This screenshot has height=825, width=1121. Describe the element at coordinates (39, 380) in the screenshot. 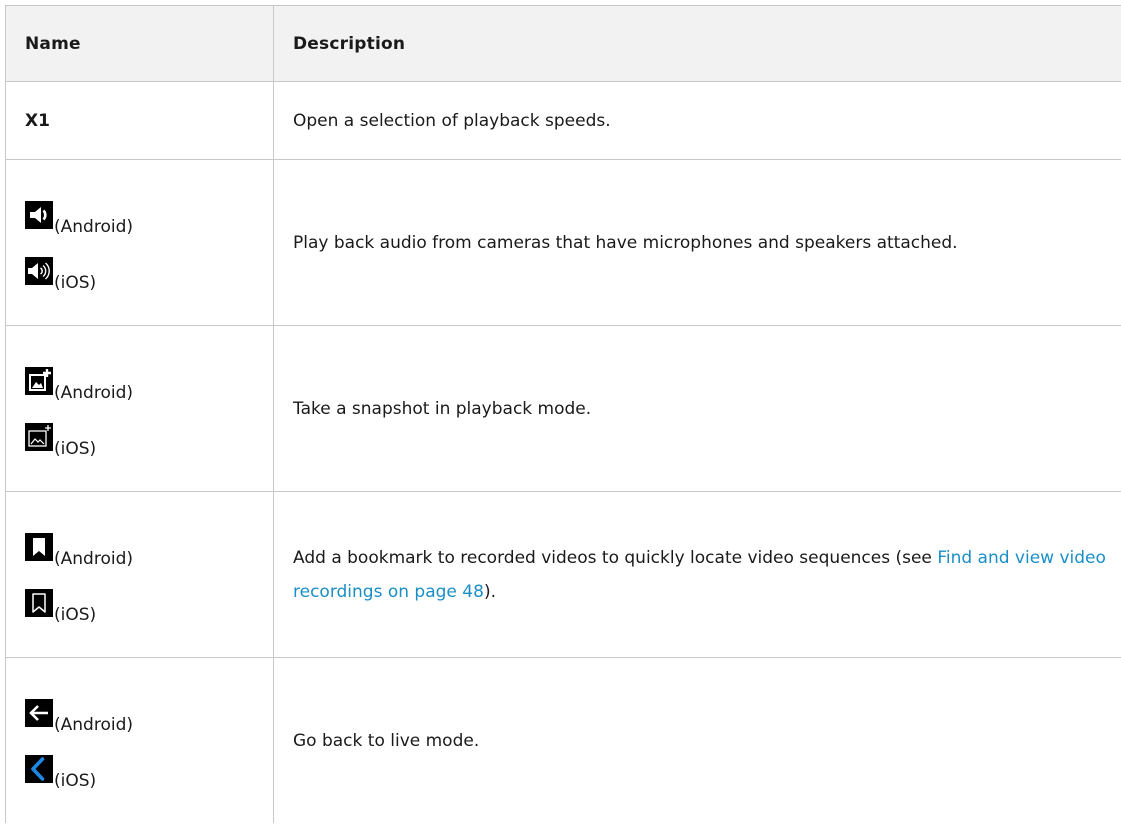

I see `snapshot-add-icon` at that location.